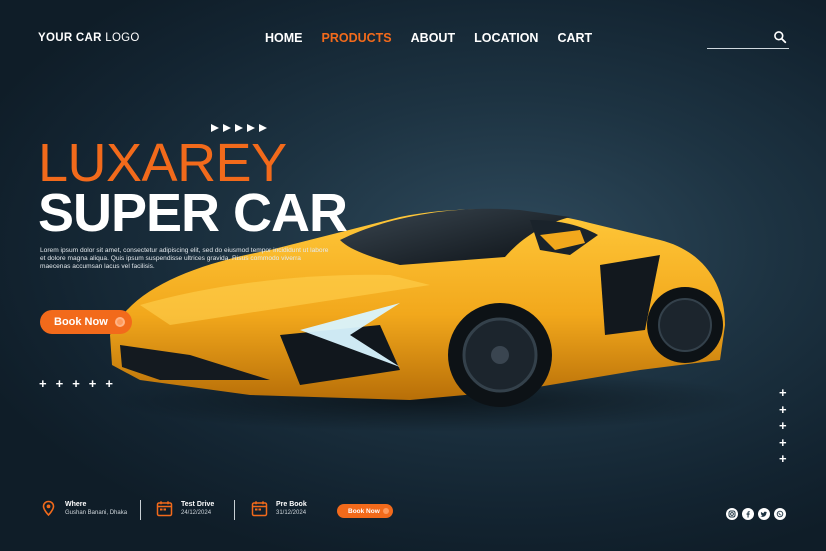 The image size is (826, 551). I want to click on nav-cart: CART, so click(574, 38).